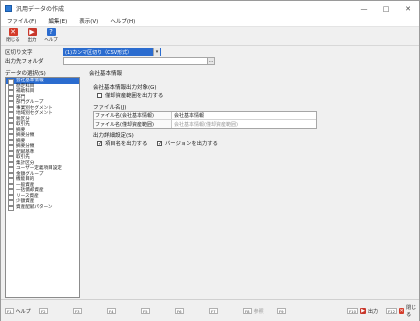 The height and width of the screenshot is (321, 420). I want to click on version-checkbox-label: バージョンを出力する, so click(191, 144).